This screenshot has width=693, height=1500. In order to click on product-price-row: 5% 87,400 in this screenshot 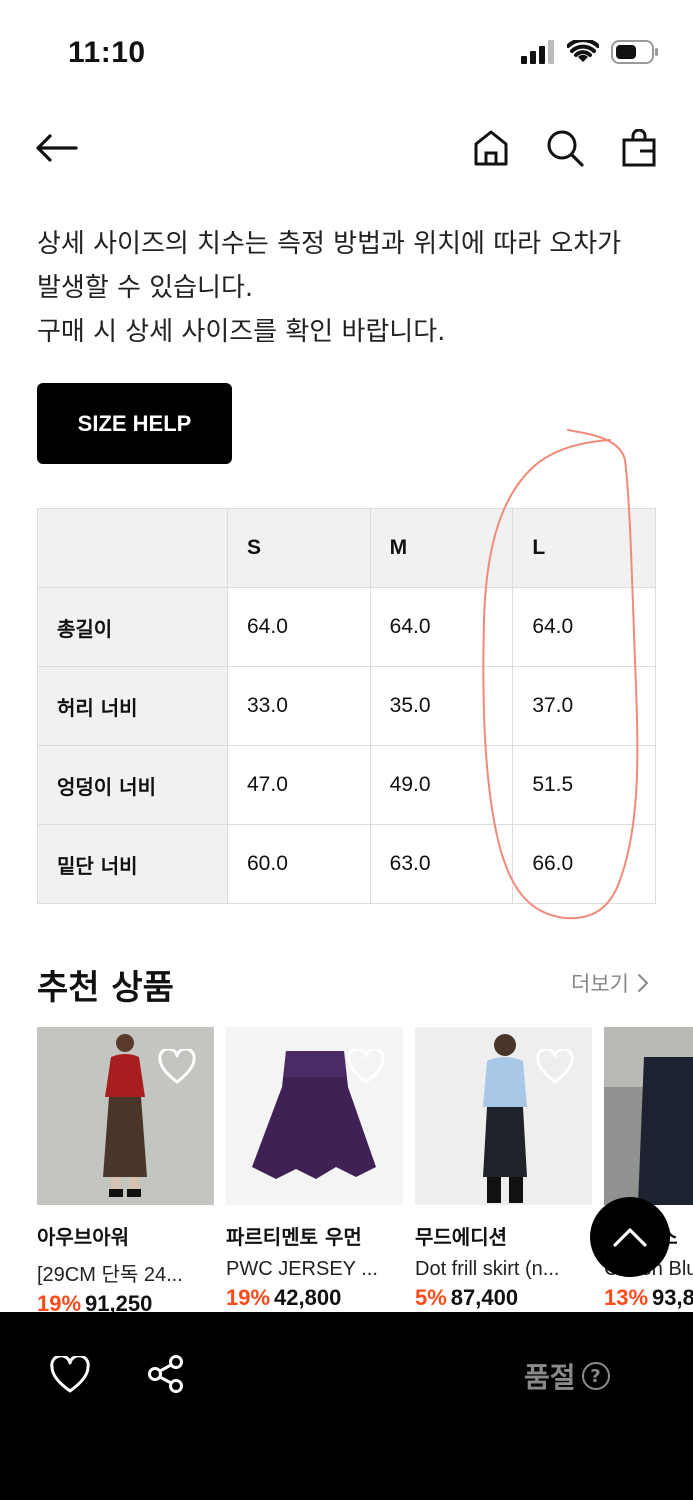, I will do `click(503, 1298)`.